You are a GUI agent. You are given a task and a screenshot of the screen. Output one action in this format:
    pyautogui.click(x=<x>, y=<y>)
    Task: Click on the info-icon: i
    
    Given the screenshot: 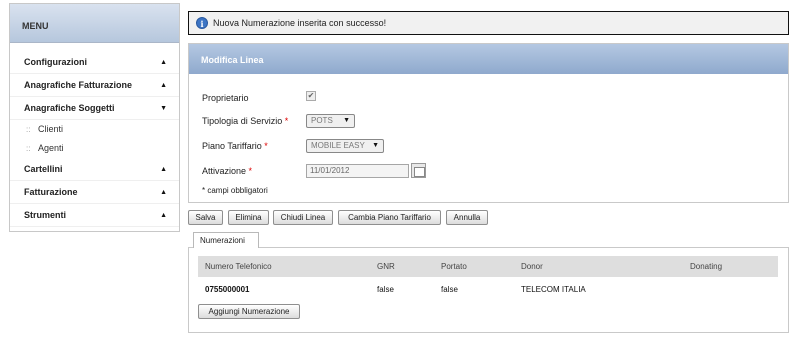 What is the action you would take?
    pyautogui.click(x=202, y=23)
    